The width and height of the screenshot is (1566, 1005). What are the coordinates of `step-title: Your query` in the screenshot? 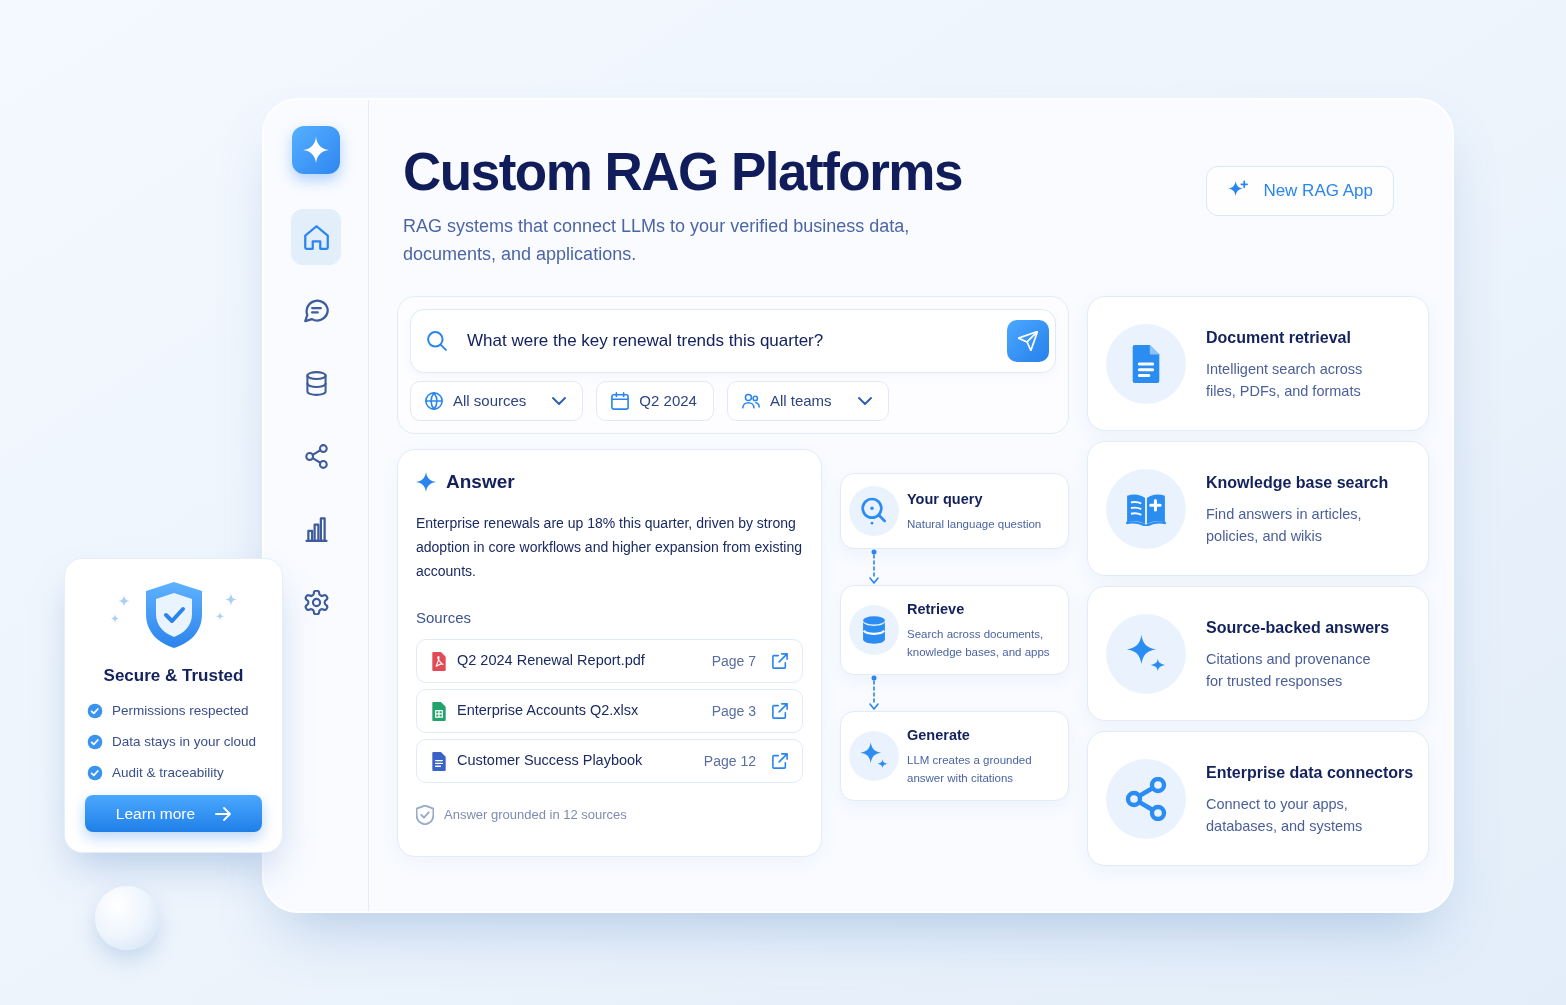 It's located at (945, 499).